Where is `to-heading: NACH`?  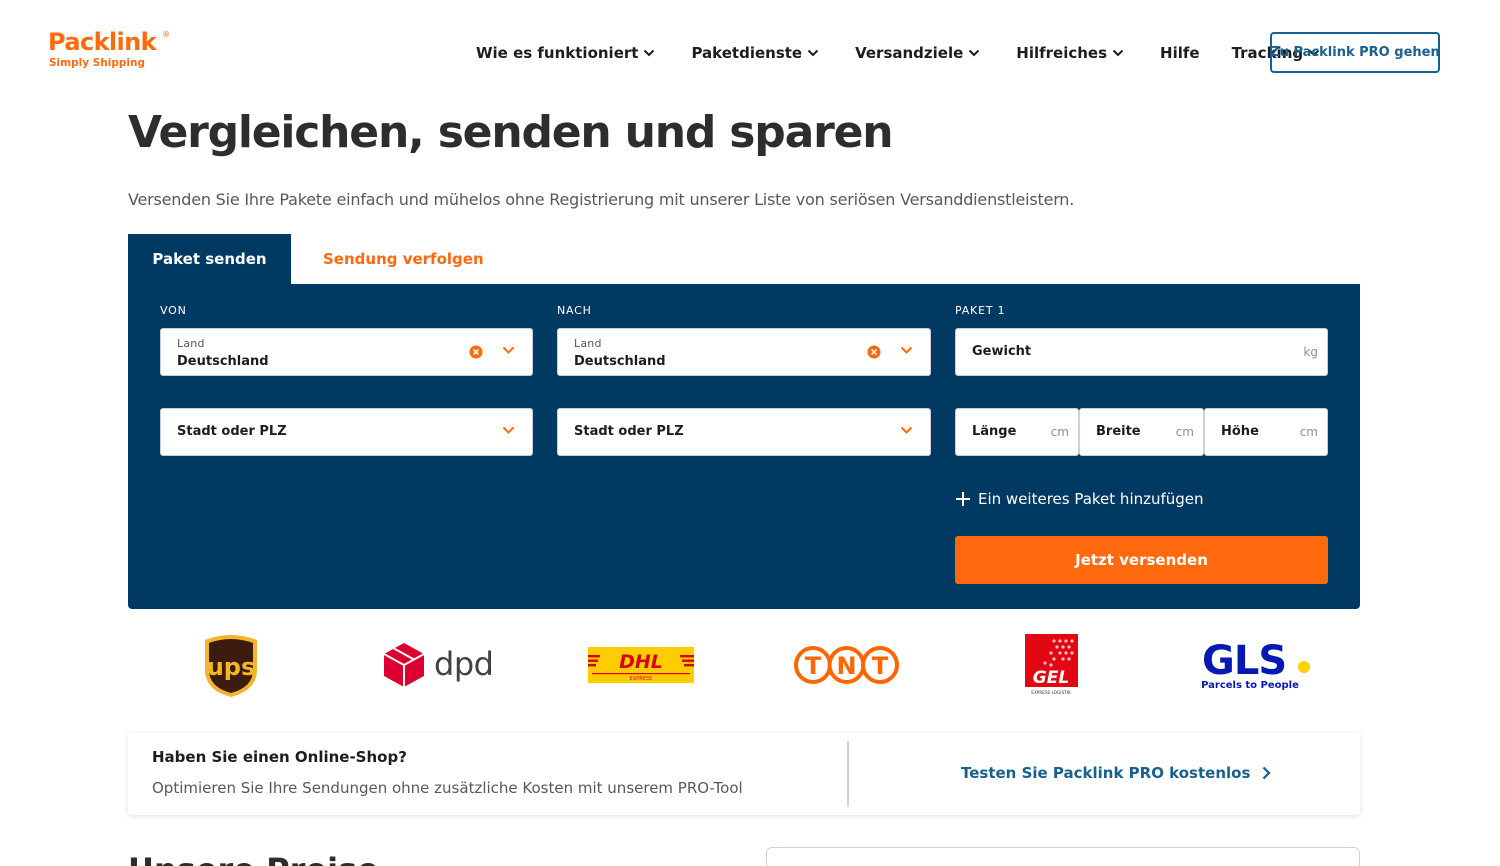 to-heading: NACH is located at coordinates (574, 310).